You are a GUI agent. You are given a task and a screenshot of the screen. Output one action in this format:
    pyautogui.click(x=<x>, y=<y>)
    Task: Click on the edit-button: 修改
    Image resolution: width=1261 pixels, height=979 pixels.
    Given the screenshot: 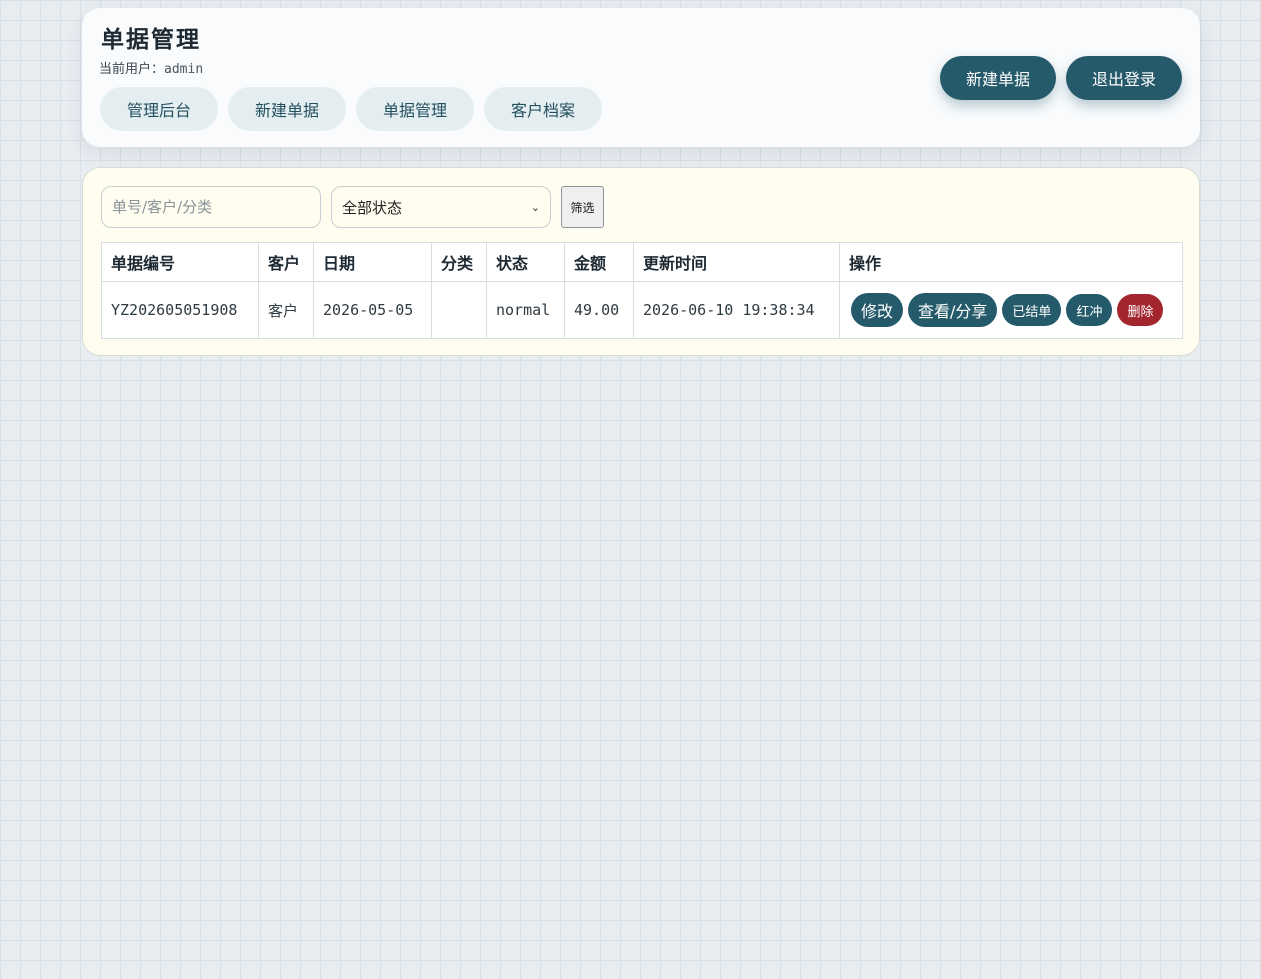 What is the action you would take?
    pyautogui.click(x=877, y=310)
    